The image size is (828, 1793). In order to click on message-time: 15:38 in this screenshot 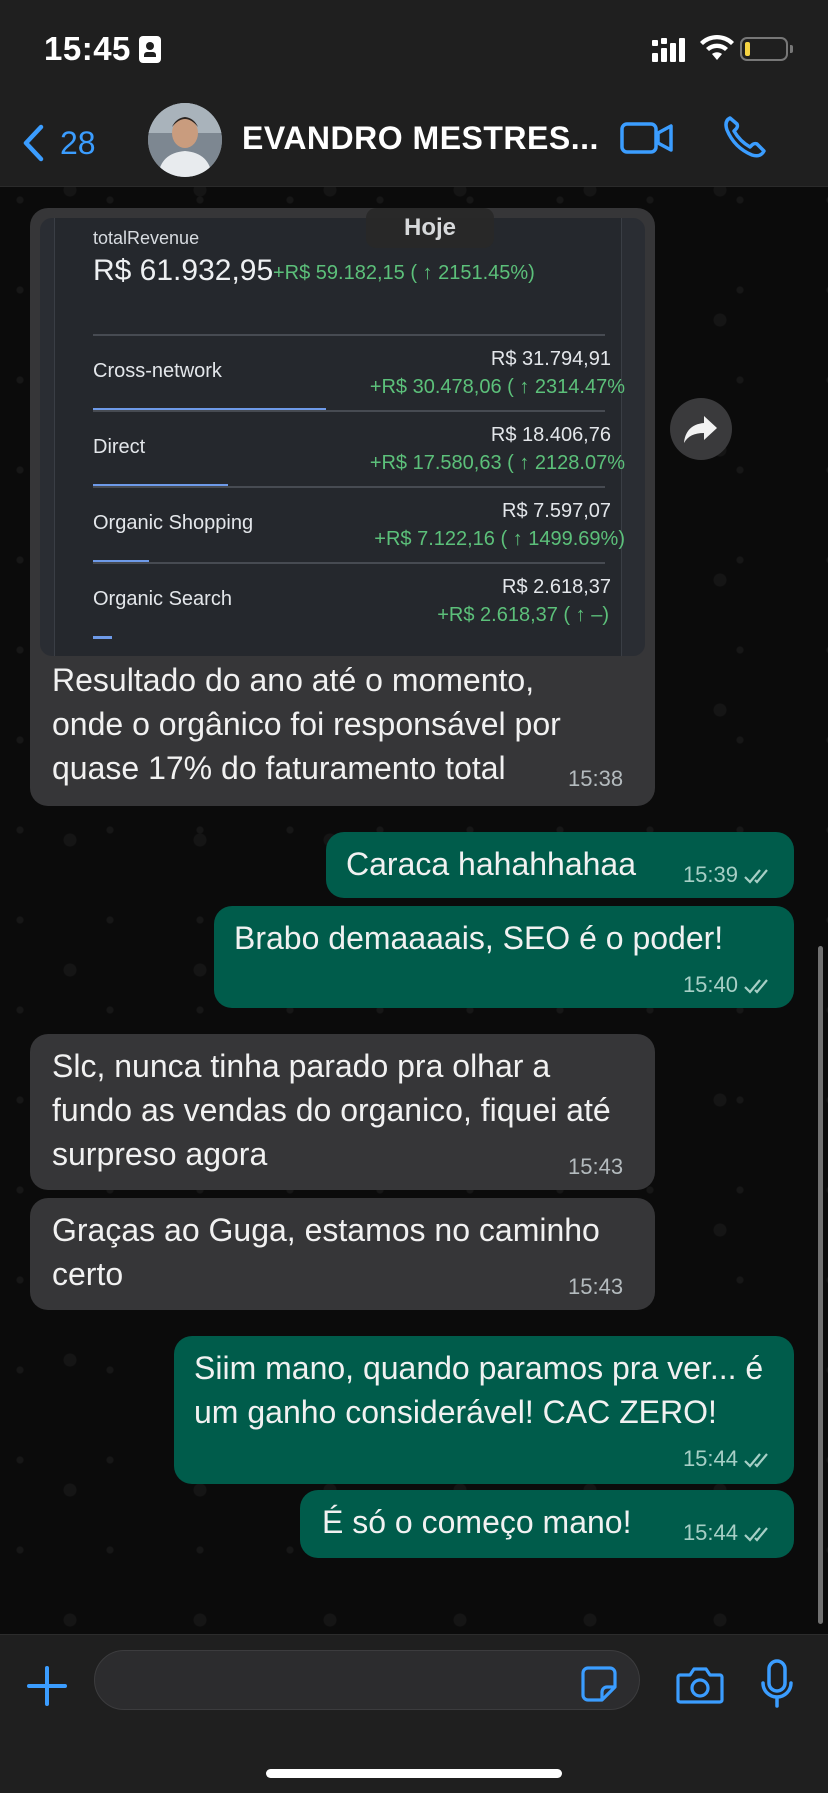, I will do `click(596, 778)`.